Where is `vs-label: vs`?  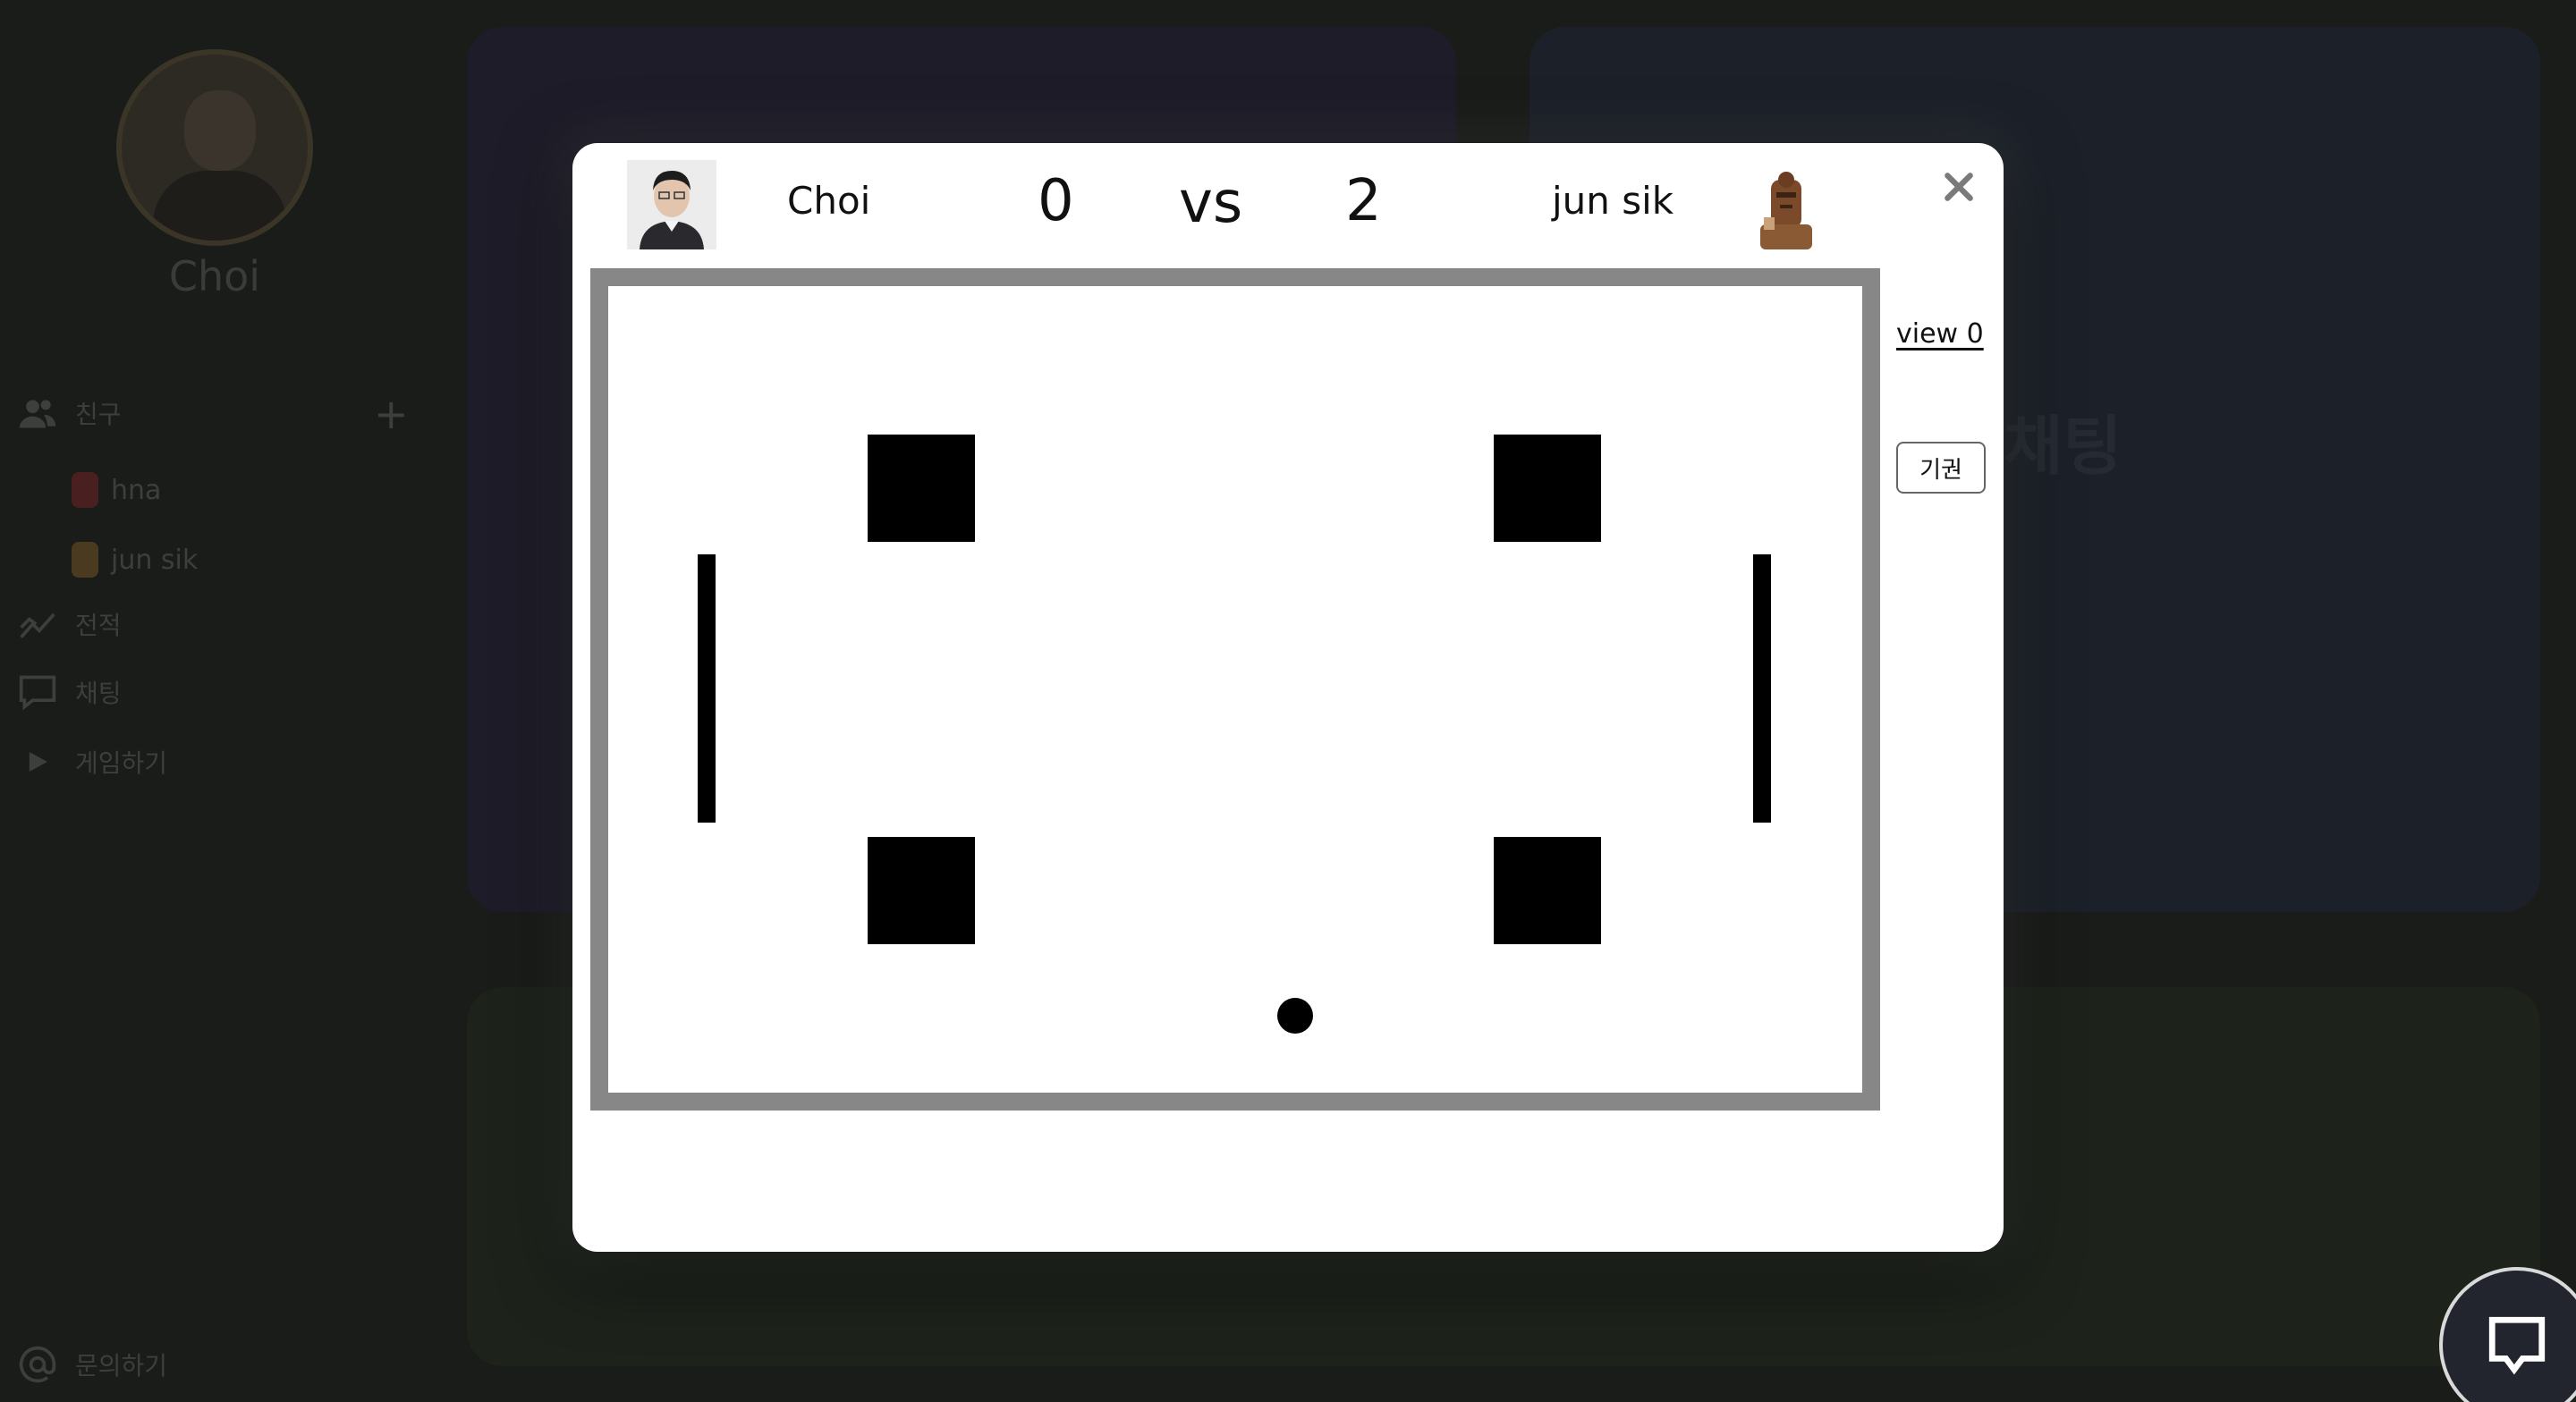
vs-label: vs is located at coordinates (1211, 203).